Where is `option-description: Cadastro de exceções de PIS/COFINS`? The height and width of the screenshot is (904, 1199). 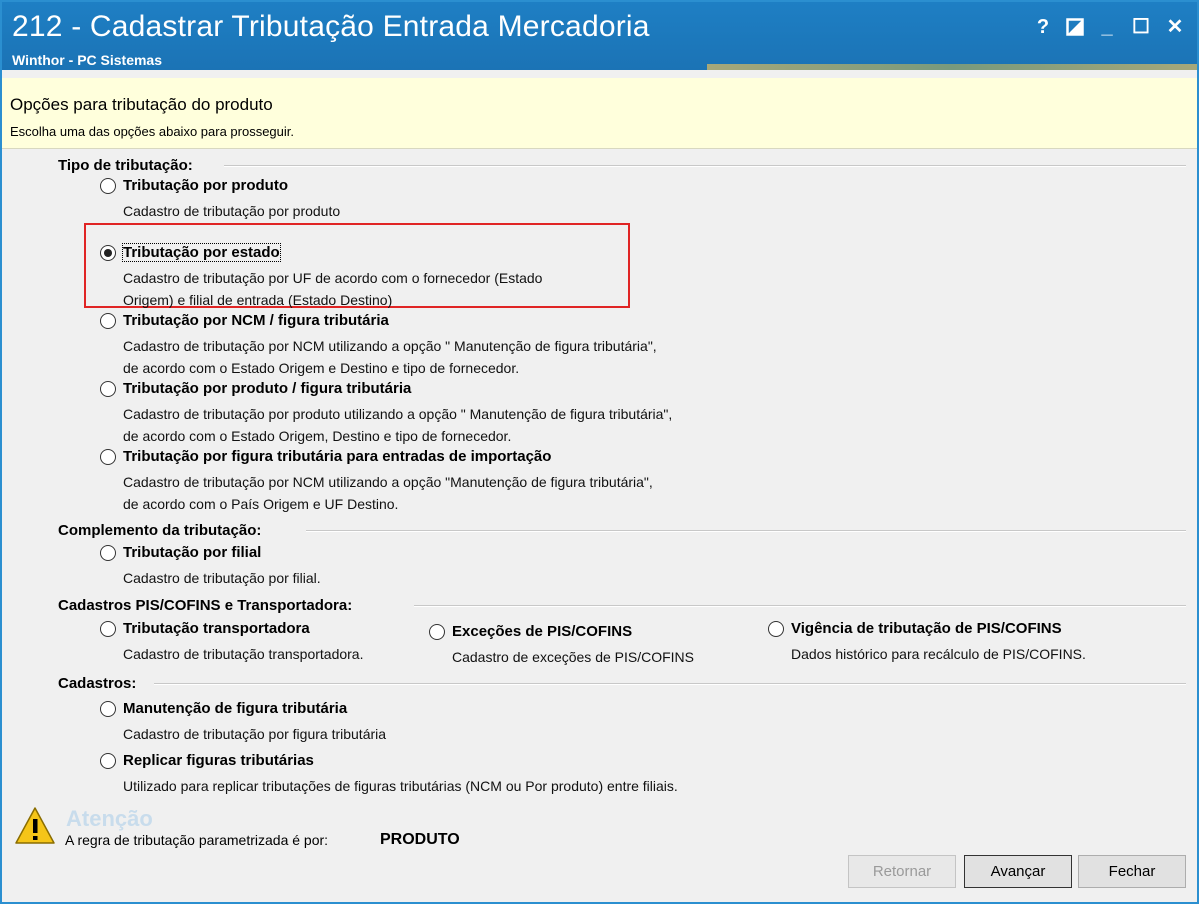
option-description: Cadastro de exceções de PIS/COFINS is located at coordinates (573, 657).